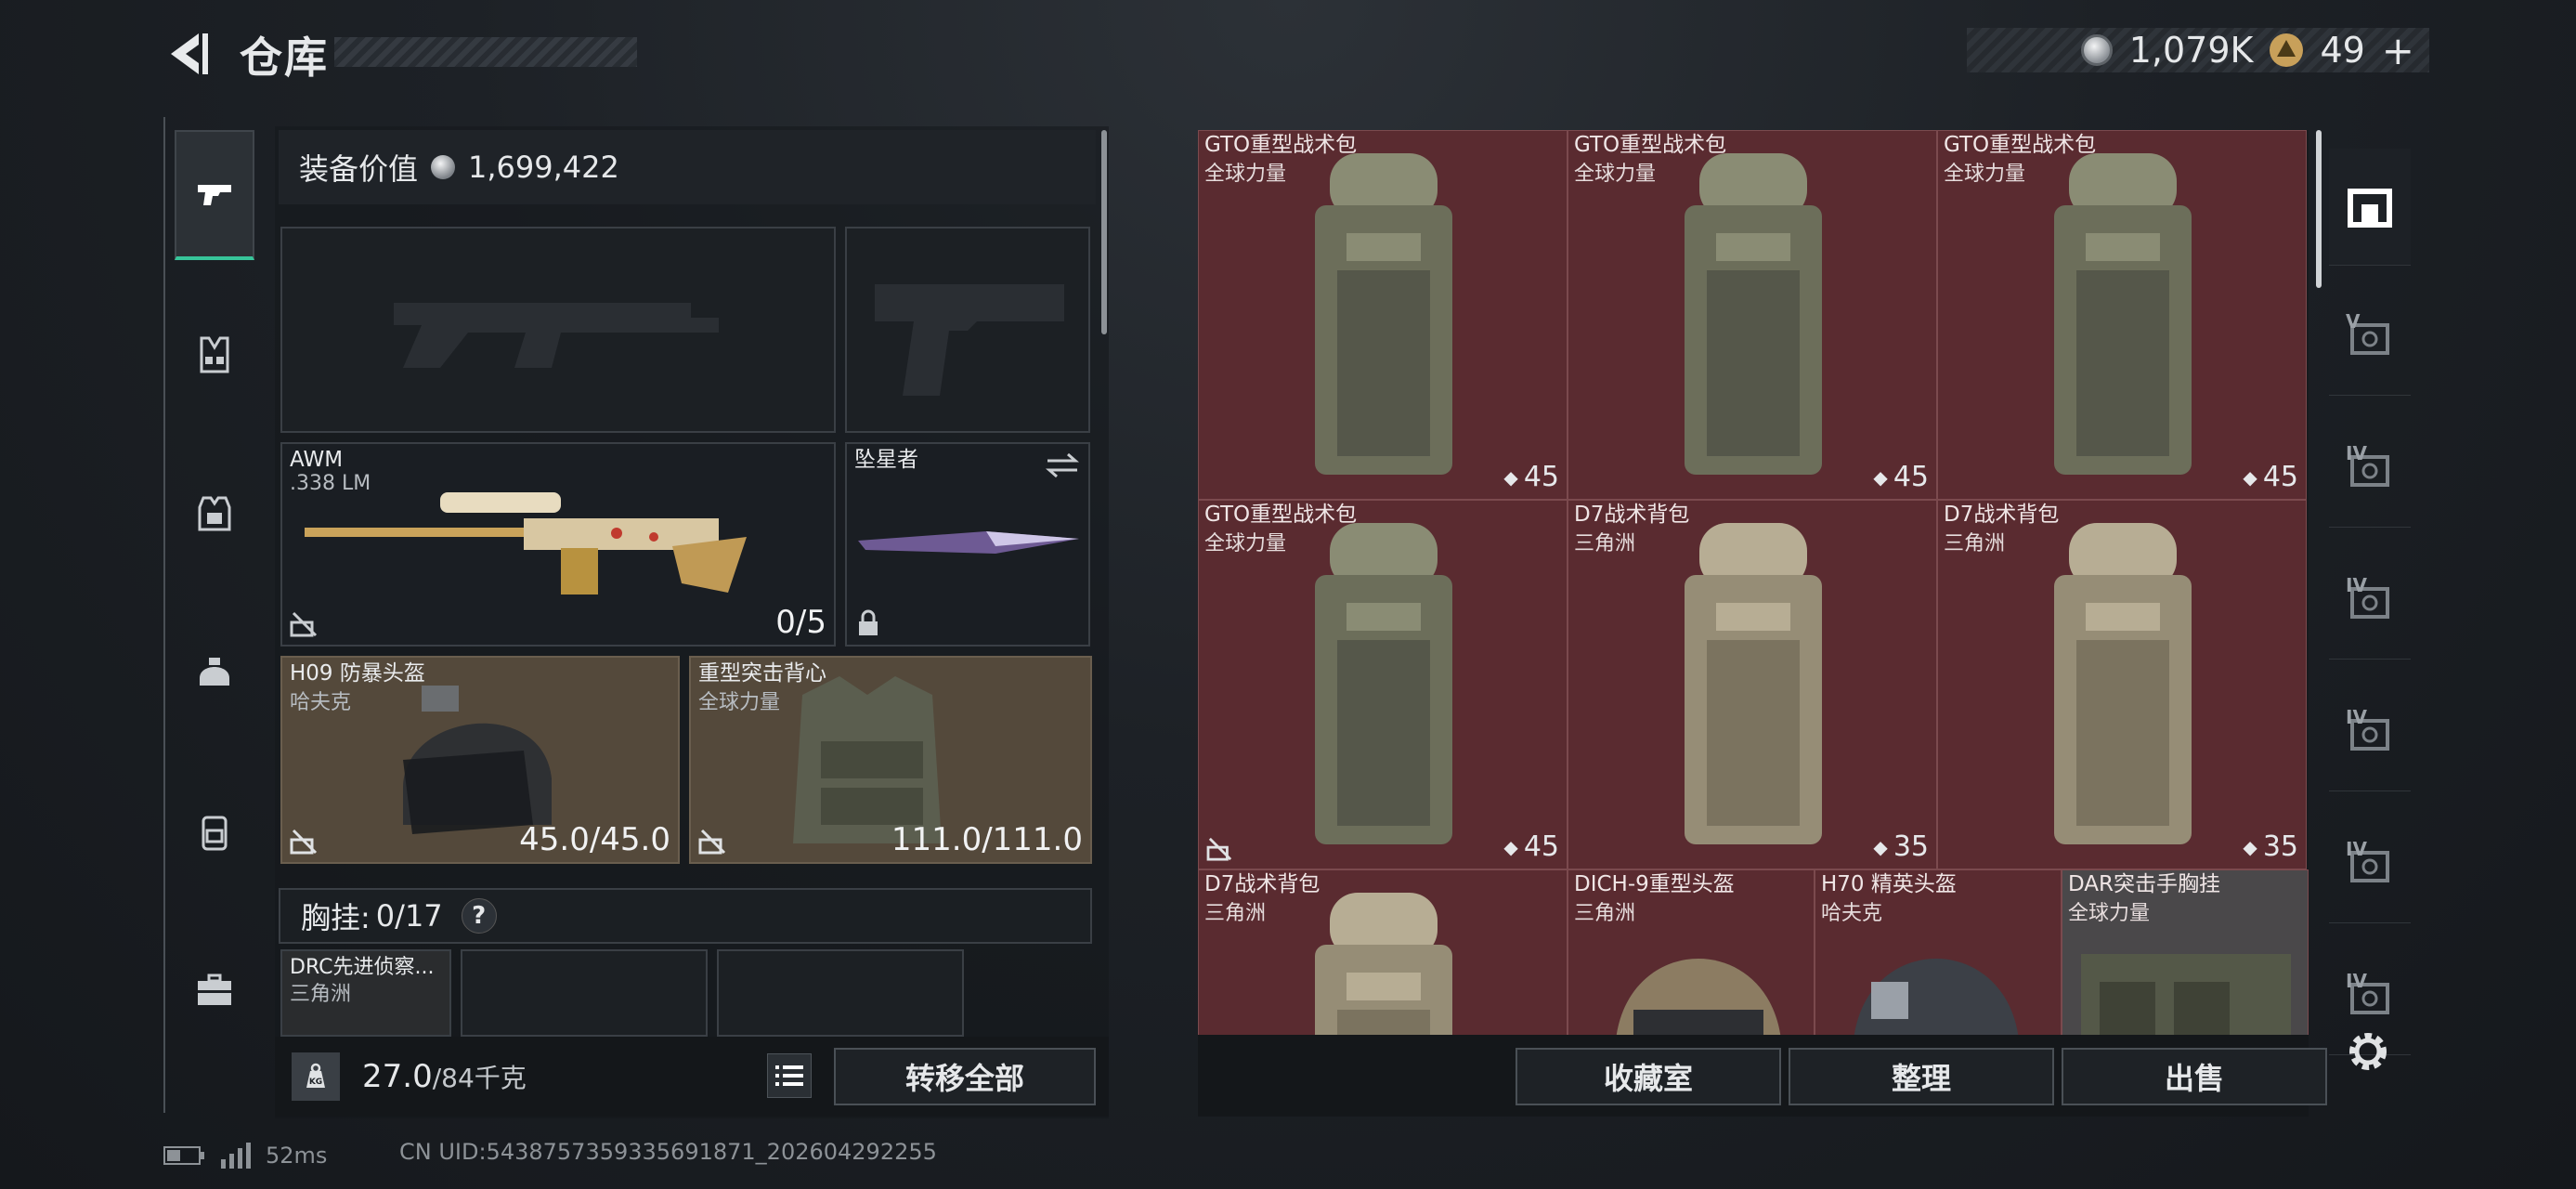  Describe the element at coordinates (558, 544) in the screenshot. I see `sniper-slot: AWM .338 LM 0/5` at that location.